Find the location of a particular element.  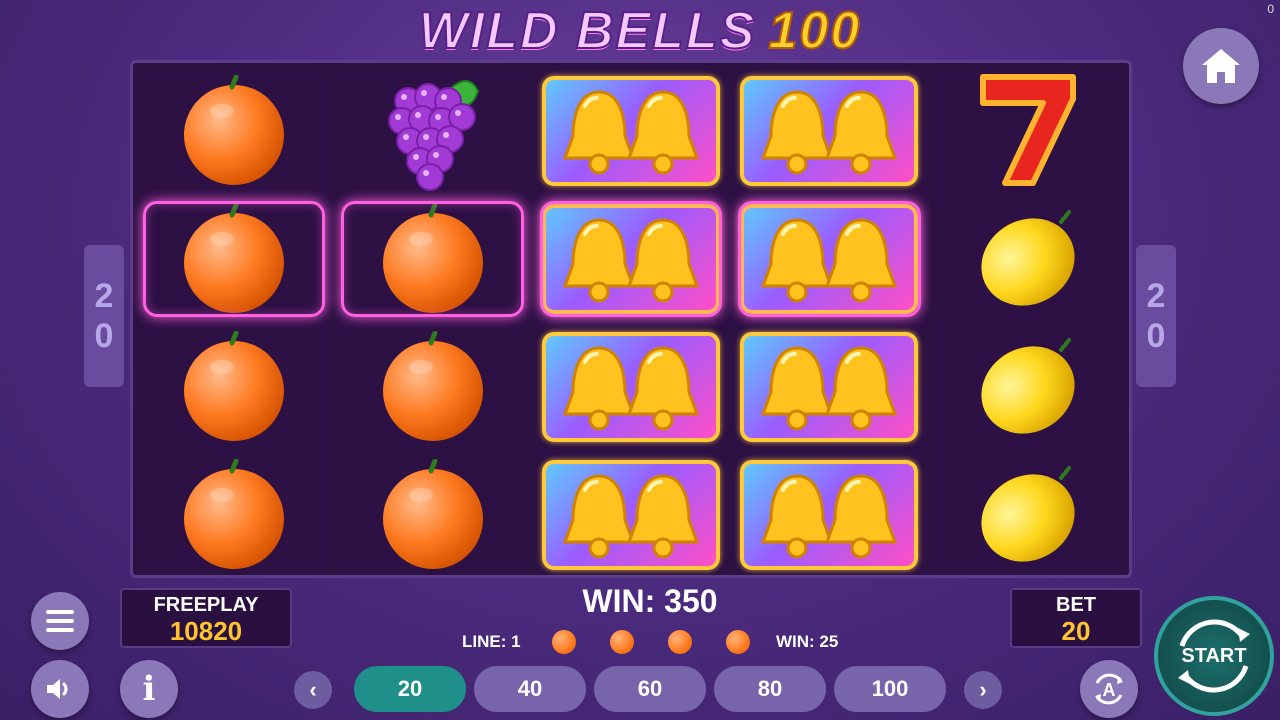

bet-next-button: › is located at coordinates (983, 690).